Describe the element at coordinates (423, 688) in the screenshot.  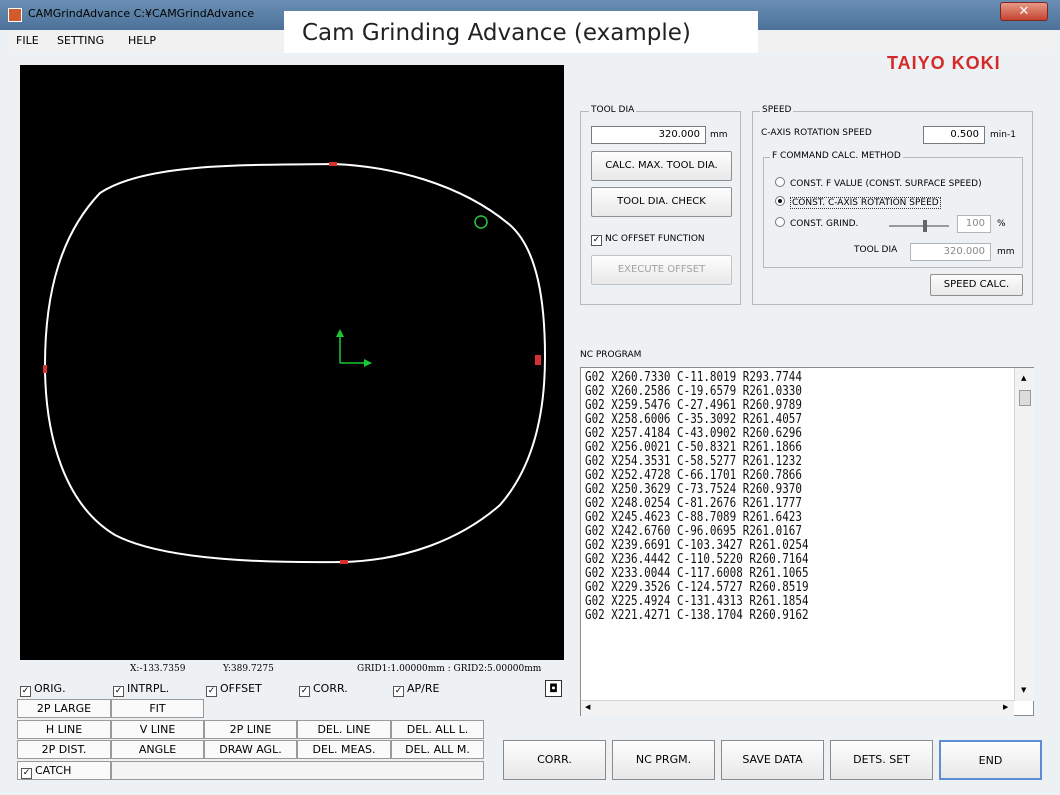
I see `ap-re-label: AP/RE` at that location.